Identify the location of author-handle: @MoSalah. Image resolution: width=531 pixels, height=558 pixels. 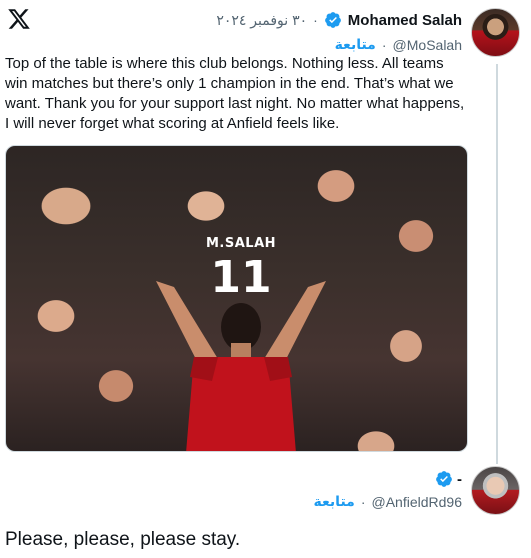
(427, 45).